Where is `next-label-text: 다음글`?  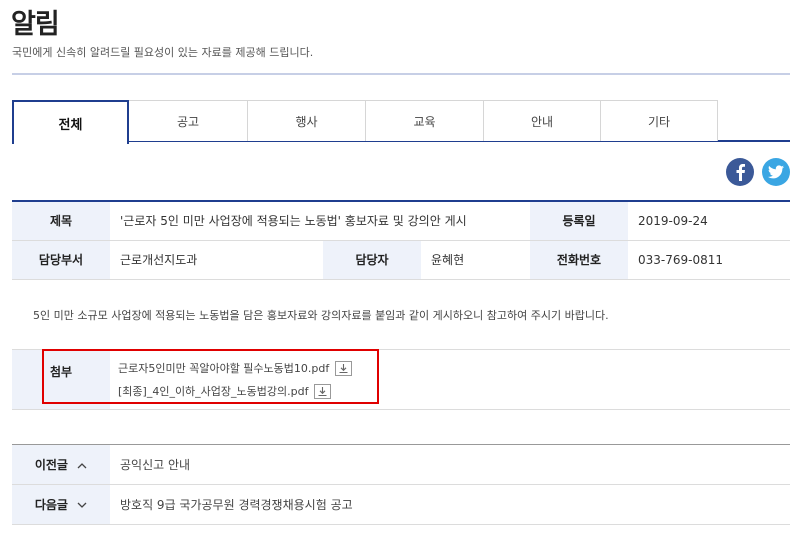 next-label-text: 다음글 is located at coordinates (51, 505).